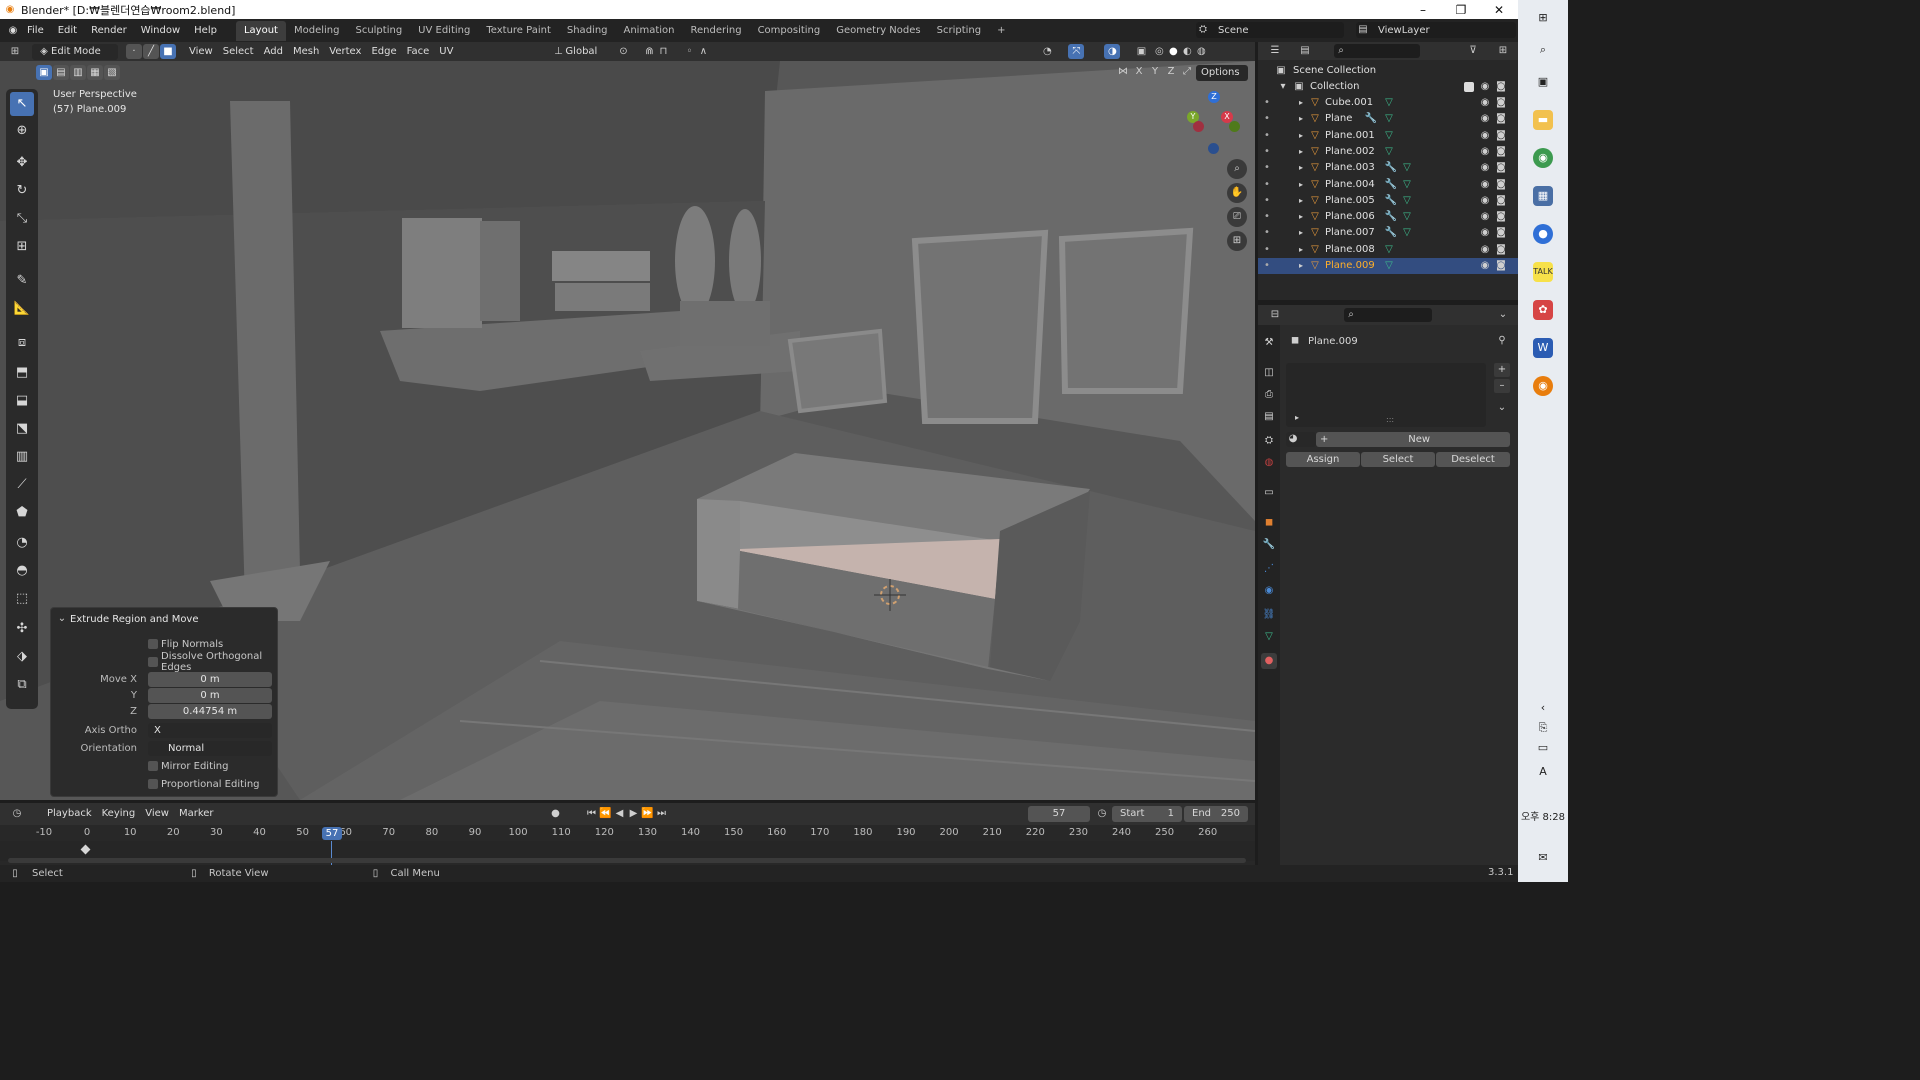 This screenshot has height=1080, width=1920. What do you see at coordinates (1269, 661) in the screenshot?
I see `material-tab-icon: ●` at bounding box center [1269, 661].